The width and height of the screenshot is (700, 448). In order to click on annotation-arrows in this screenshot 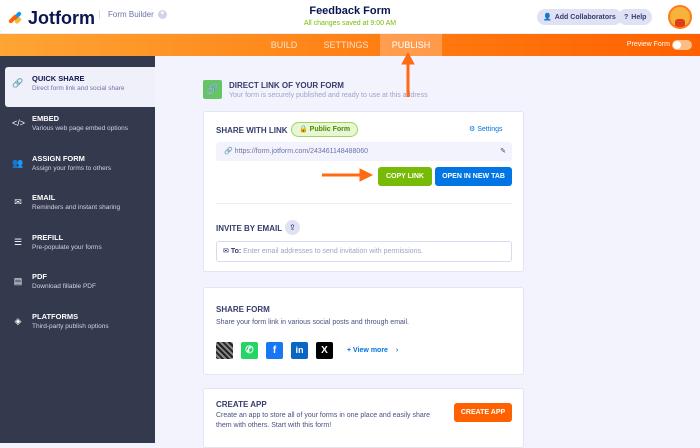, I will do `click(368, 116)`.